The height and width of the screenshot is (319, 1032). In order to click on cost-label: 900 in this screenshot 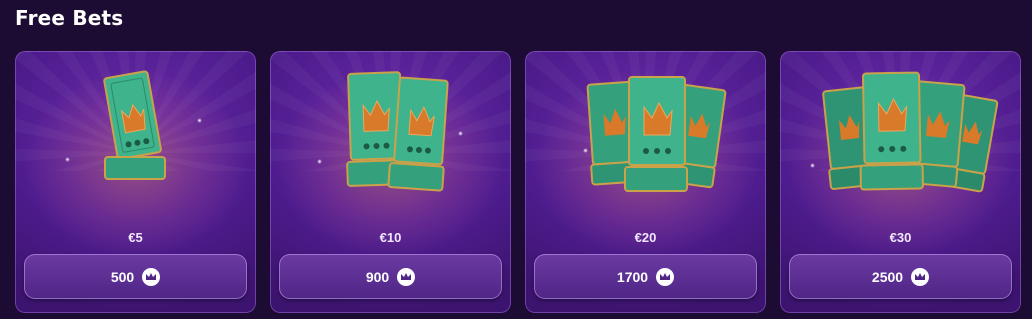, I will do `click(377, 276)`.